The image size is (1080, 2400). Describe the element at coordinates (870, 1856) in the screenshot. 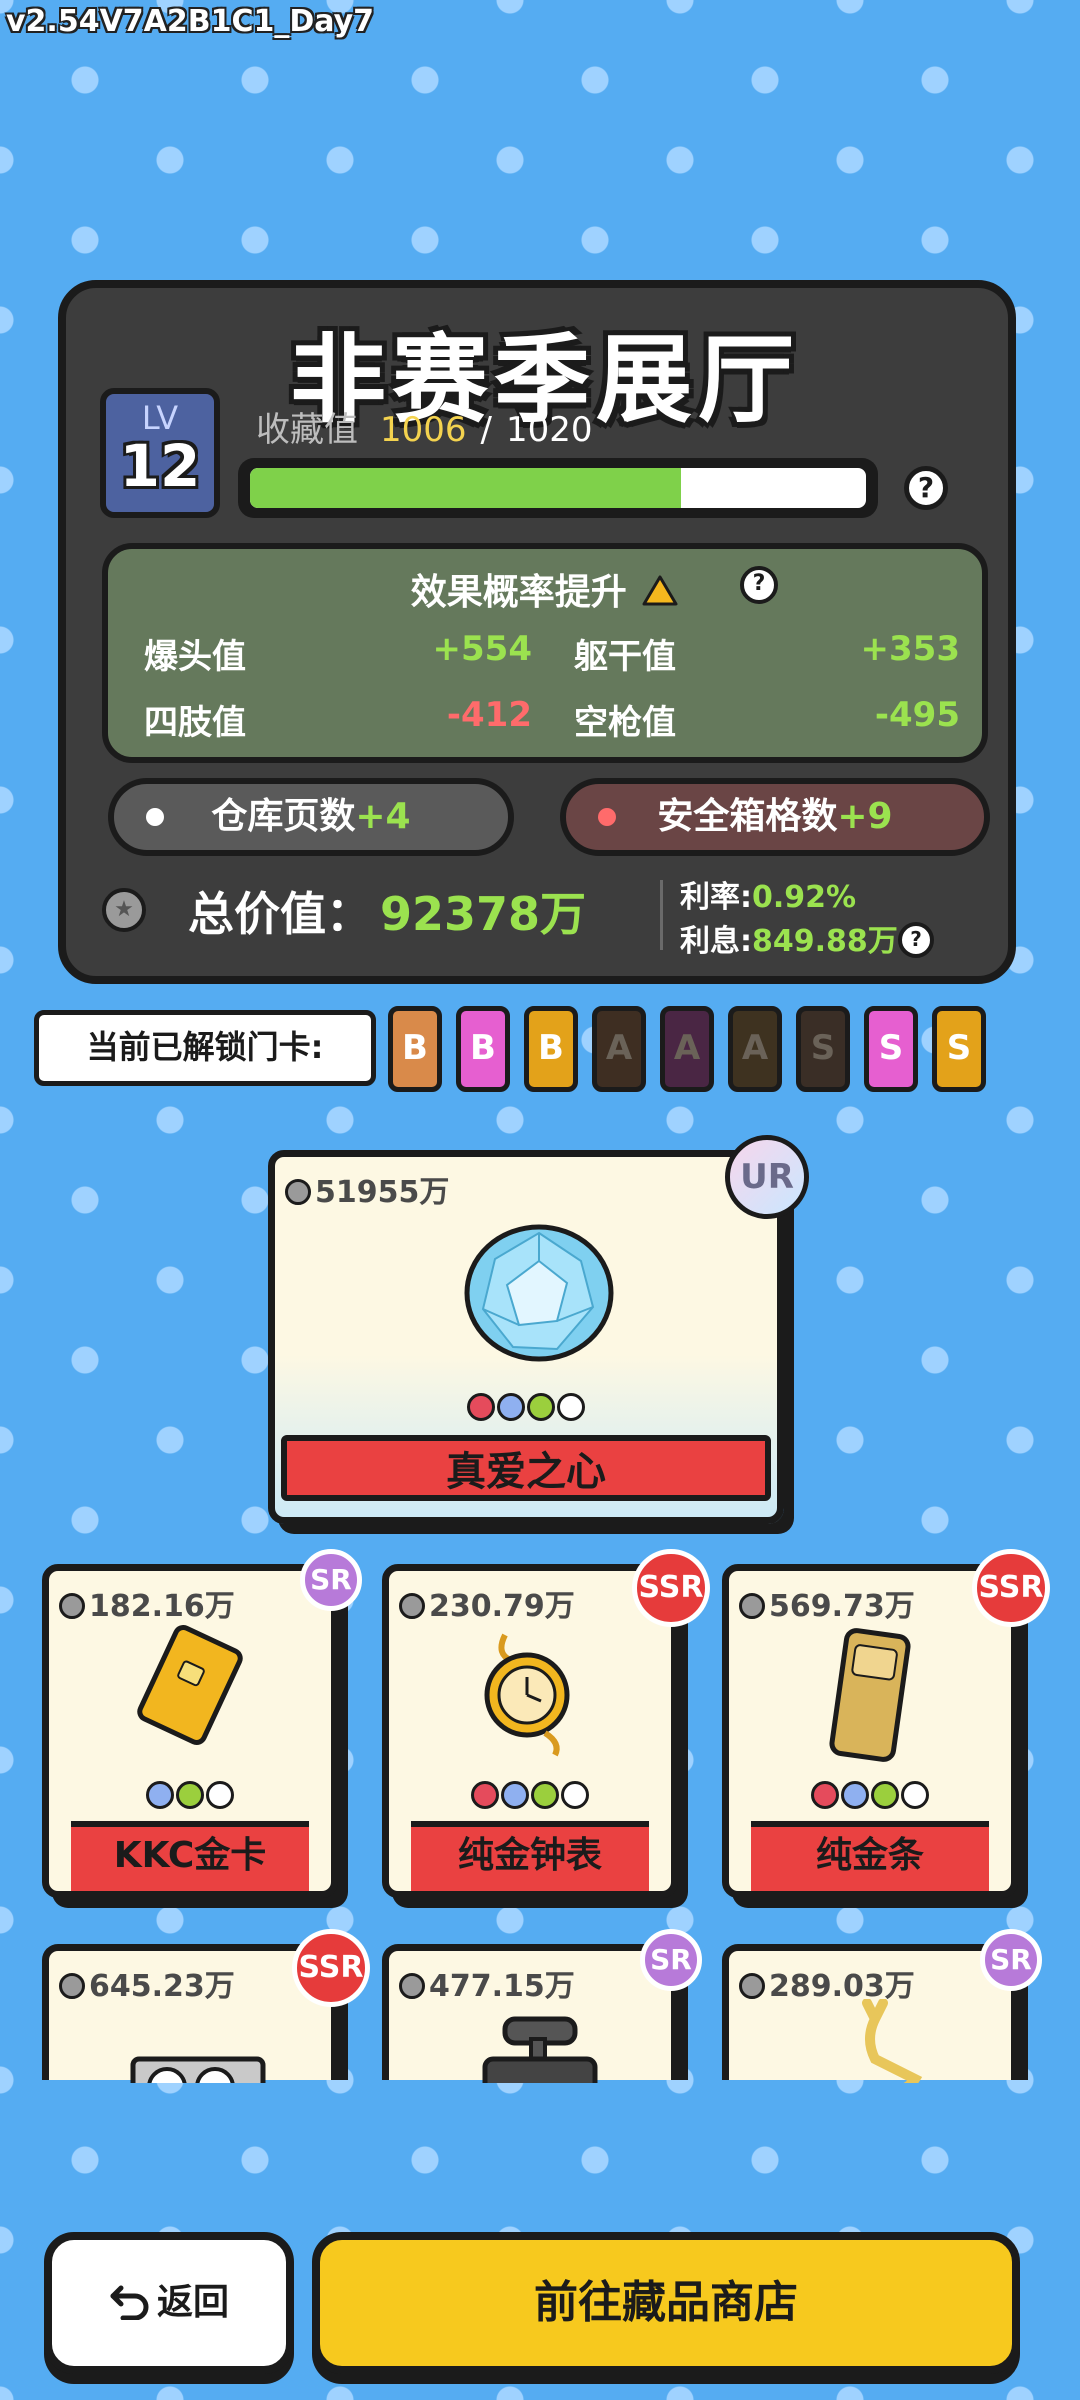

I see `item-name: 纯金条` at that location.